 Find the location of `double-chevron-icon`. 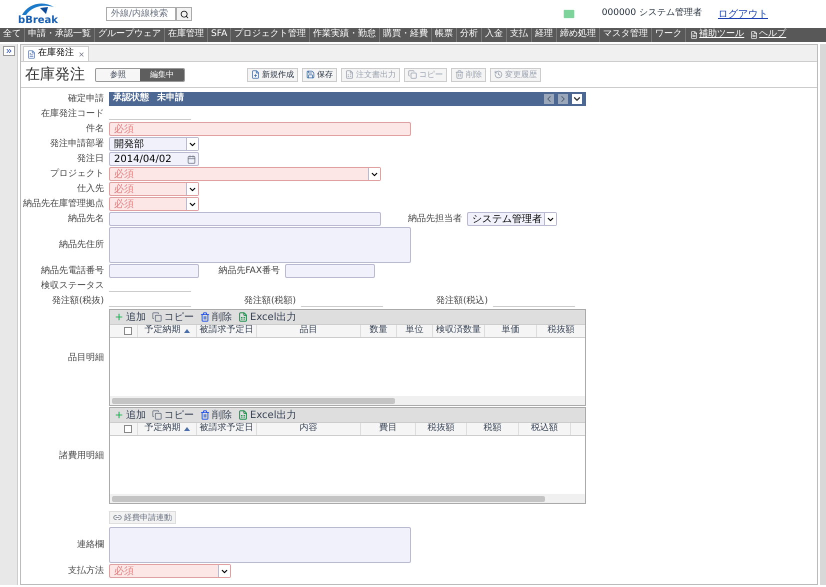

double-chevron-icon is located at coordinates (8, 51).